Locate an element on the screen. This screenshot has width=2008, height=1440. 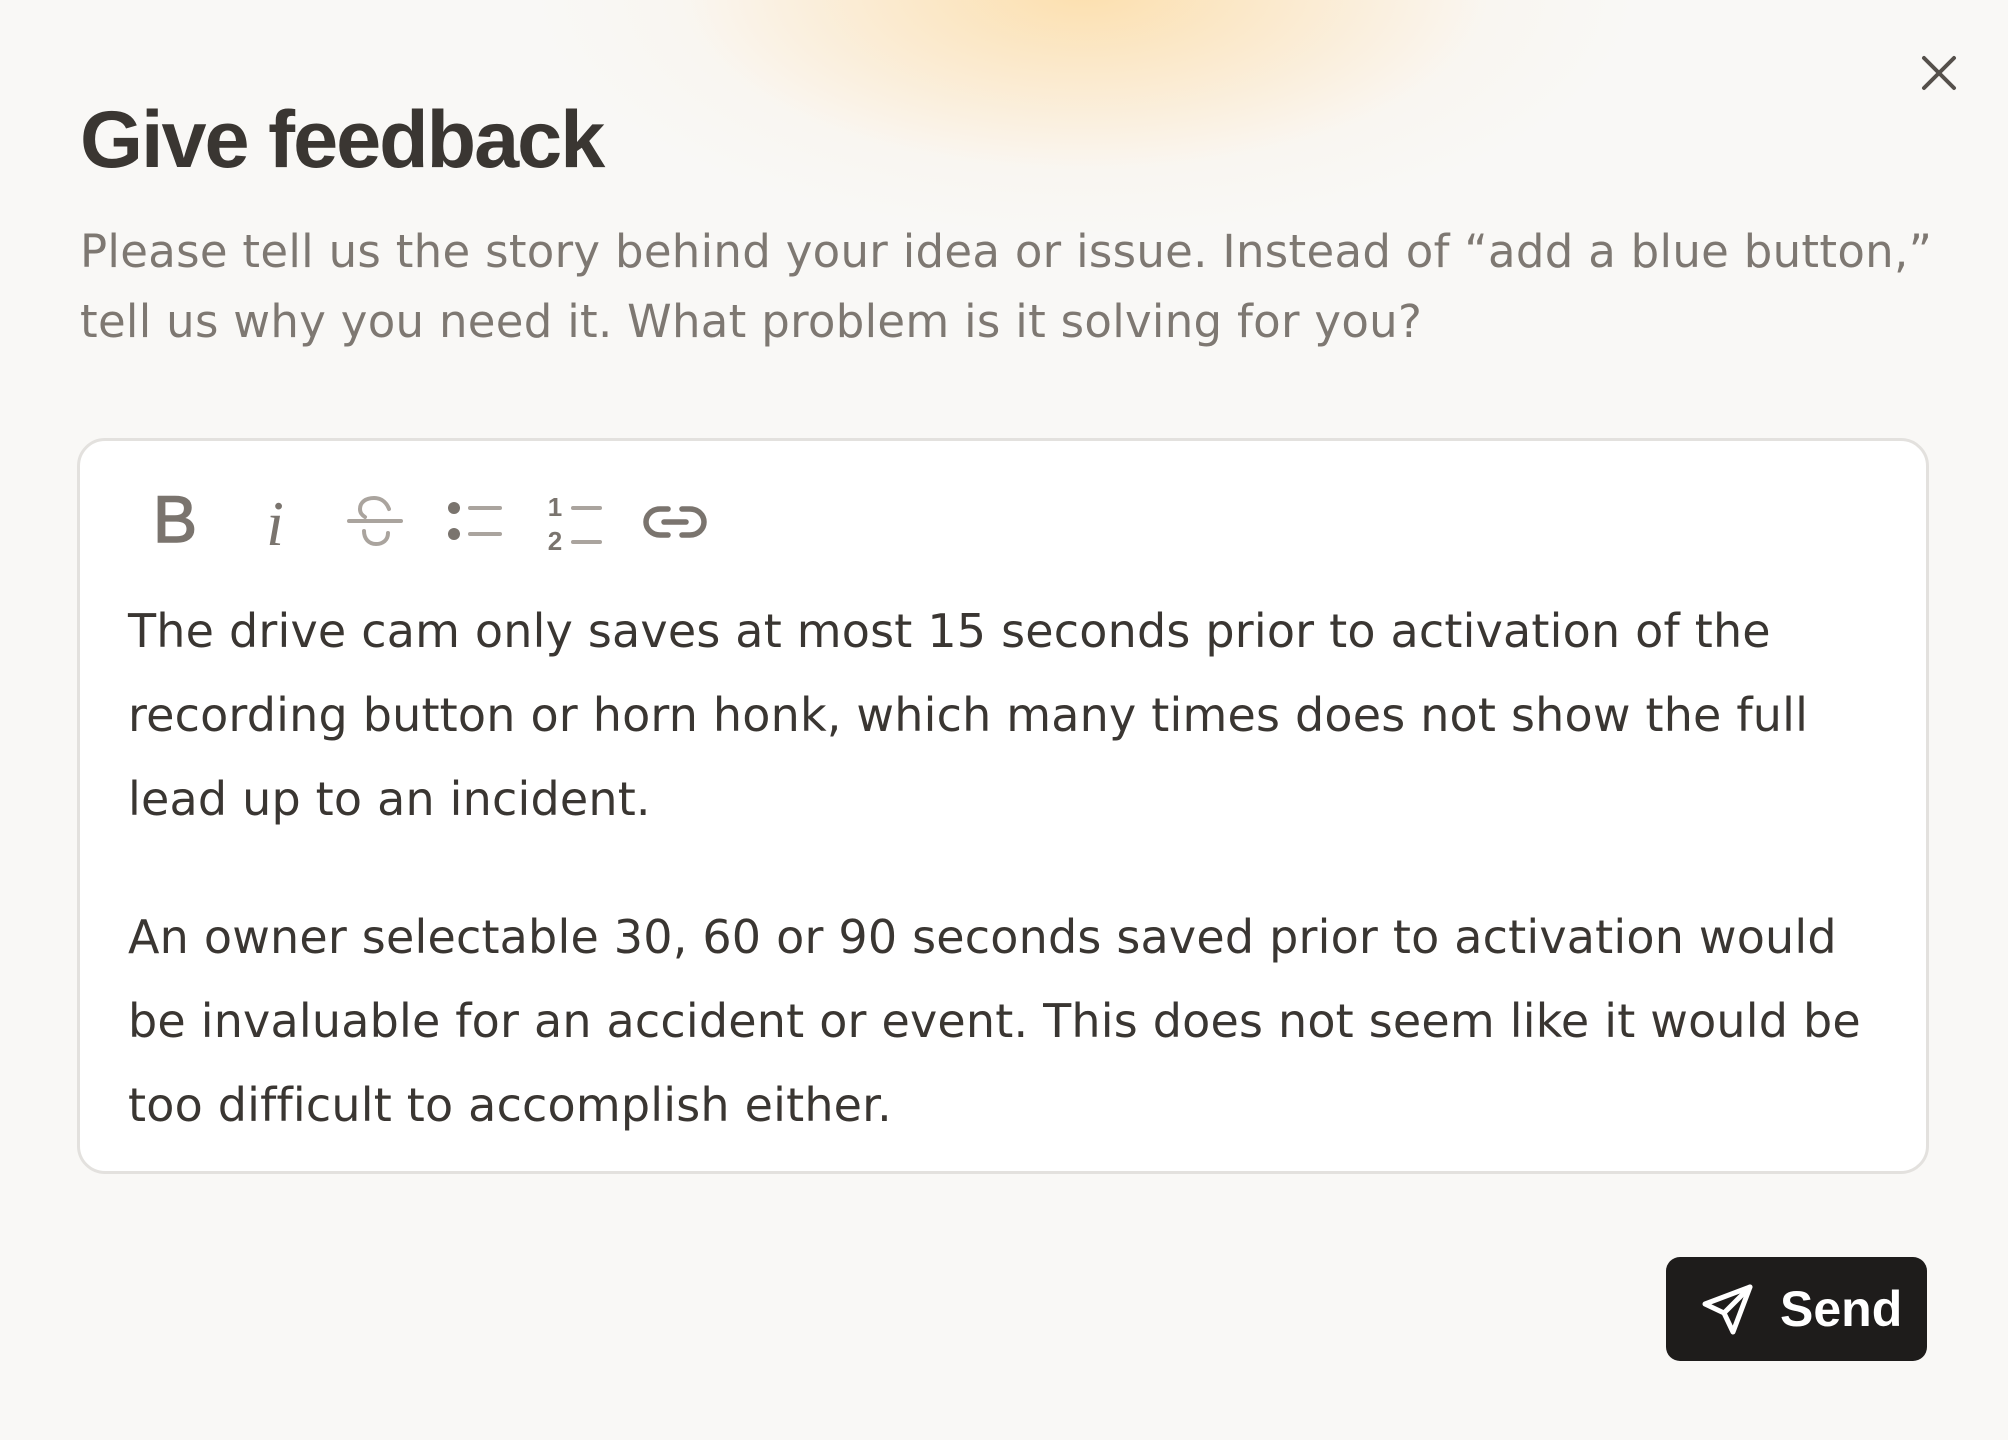
bulleted-list-button is located at coordinates (475, 522).